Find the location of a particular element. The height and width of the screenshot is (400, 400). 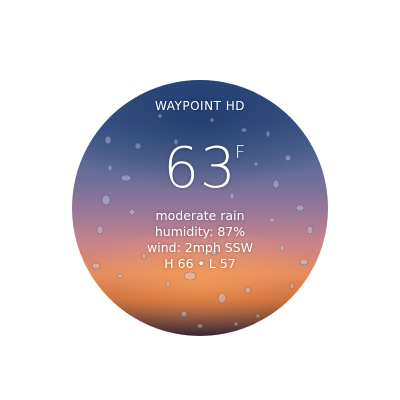

temperature-unit: F is located at coordinates (240, 152).